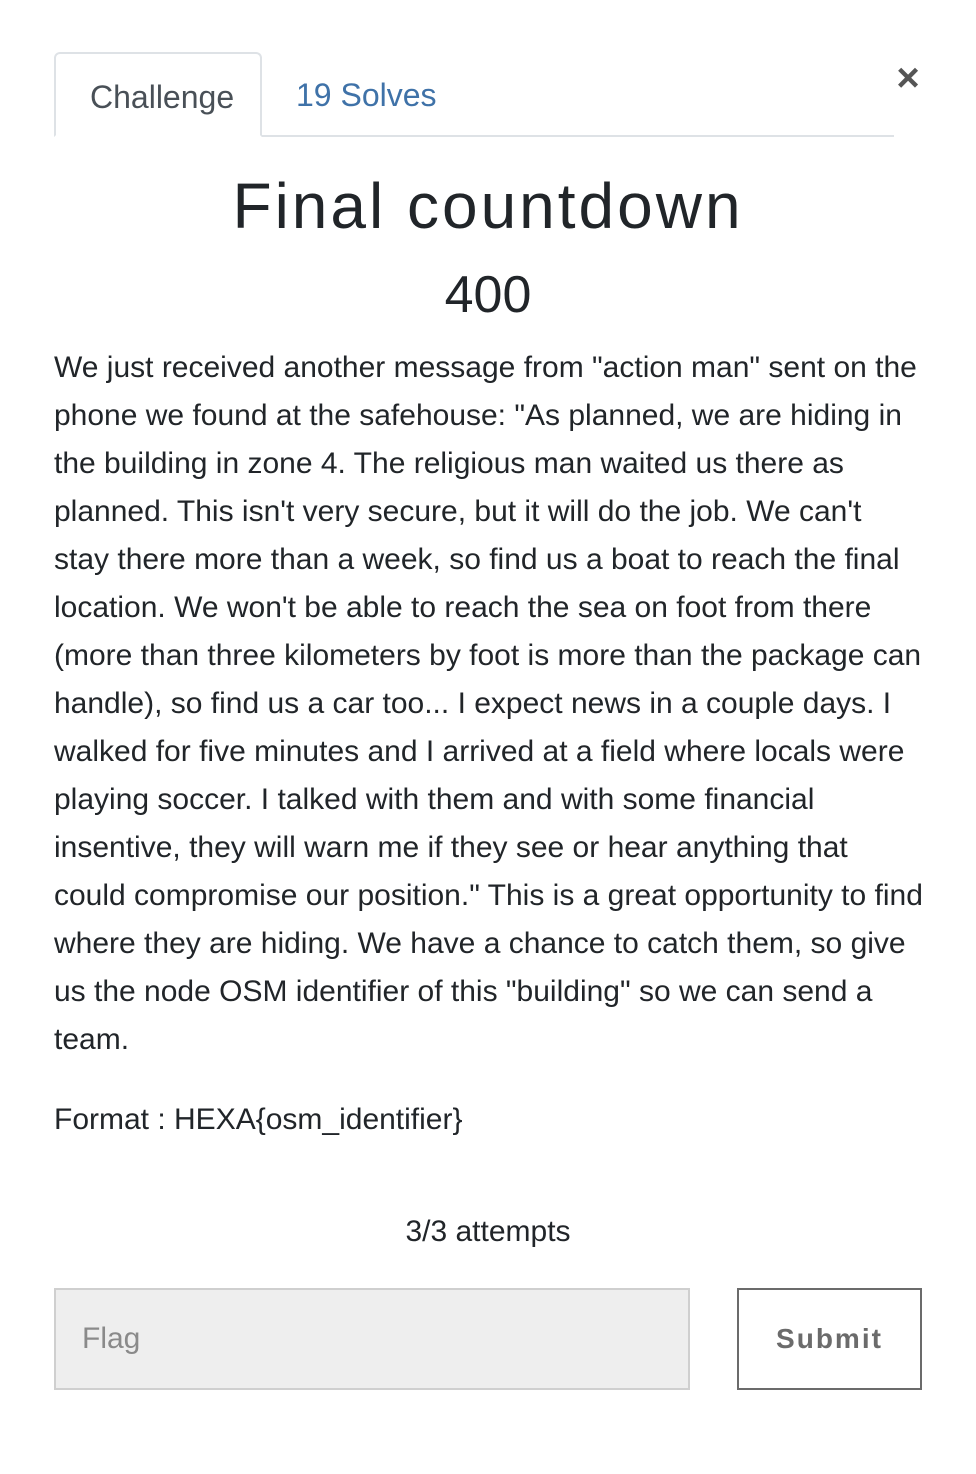 The width and height of the screenshot is (976, 1474). I want to click on close-icon: ×, so click(908, 78).